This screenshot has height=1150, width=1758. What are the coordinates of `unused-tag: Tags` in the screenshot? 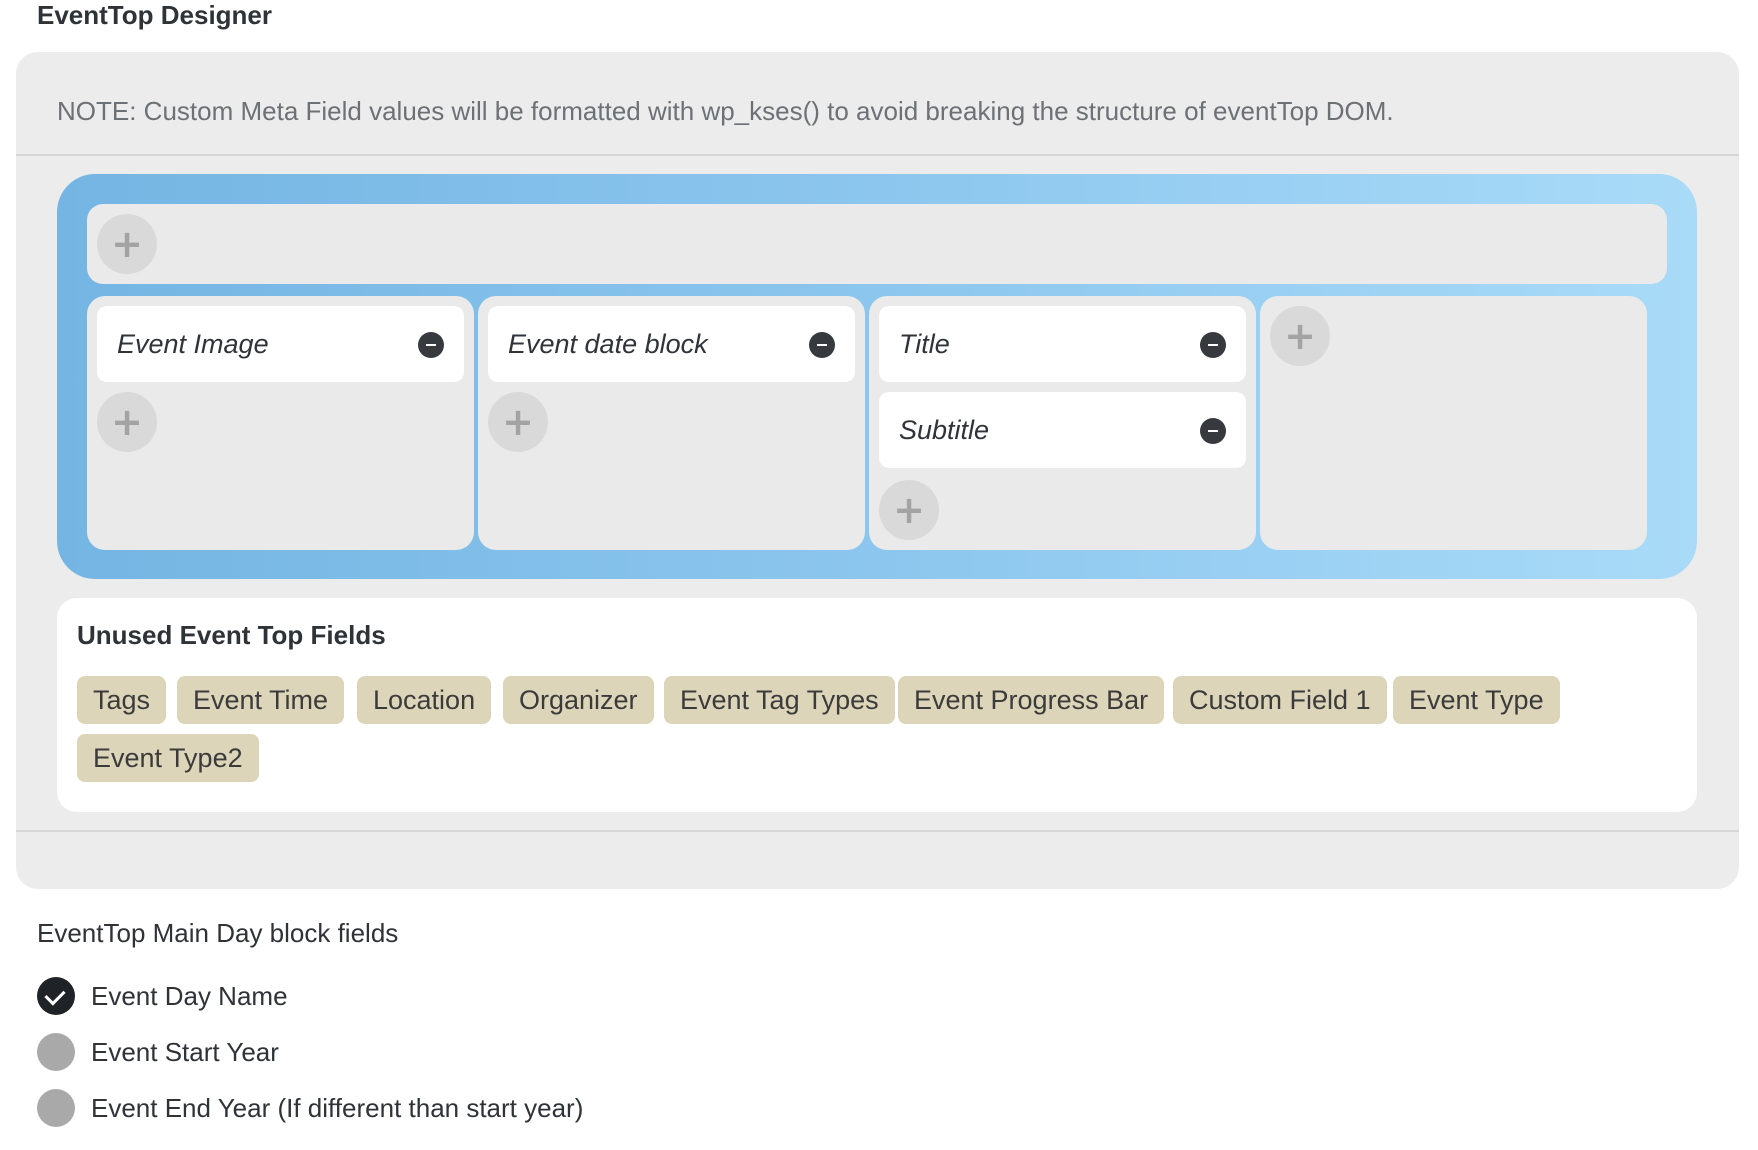 It's located at (122, 700).